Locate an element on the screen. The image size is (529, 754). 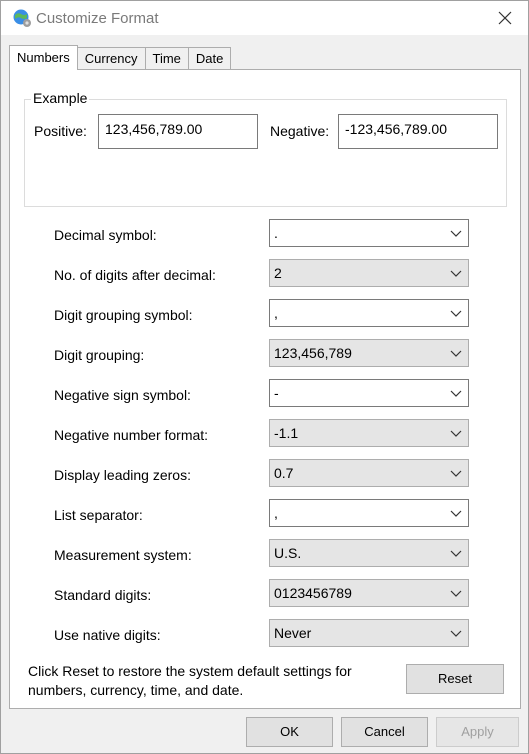
standard-digits-dropdown: 0123456789 is located at coordinates (369, 593).